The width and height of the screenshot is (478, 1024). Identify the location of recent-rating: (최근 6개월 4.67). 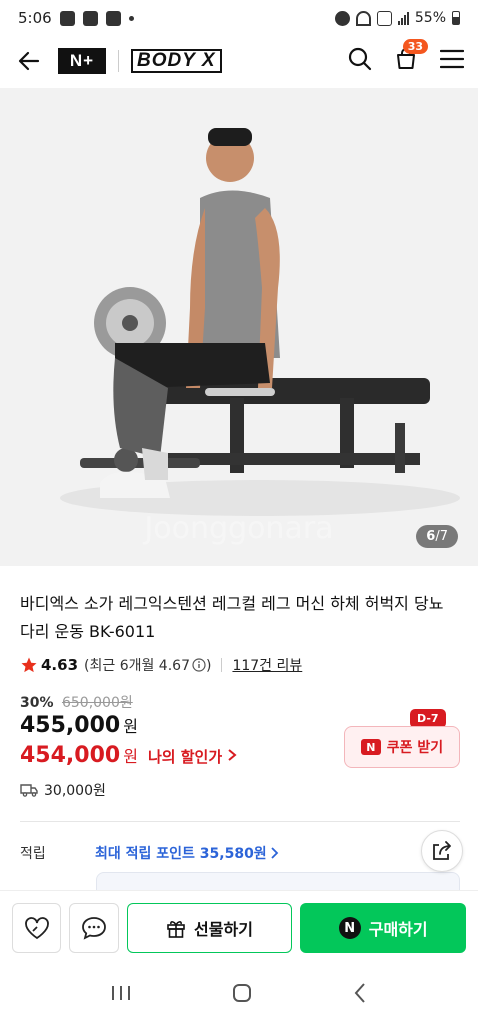
(147, 665).